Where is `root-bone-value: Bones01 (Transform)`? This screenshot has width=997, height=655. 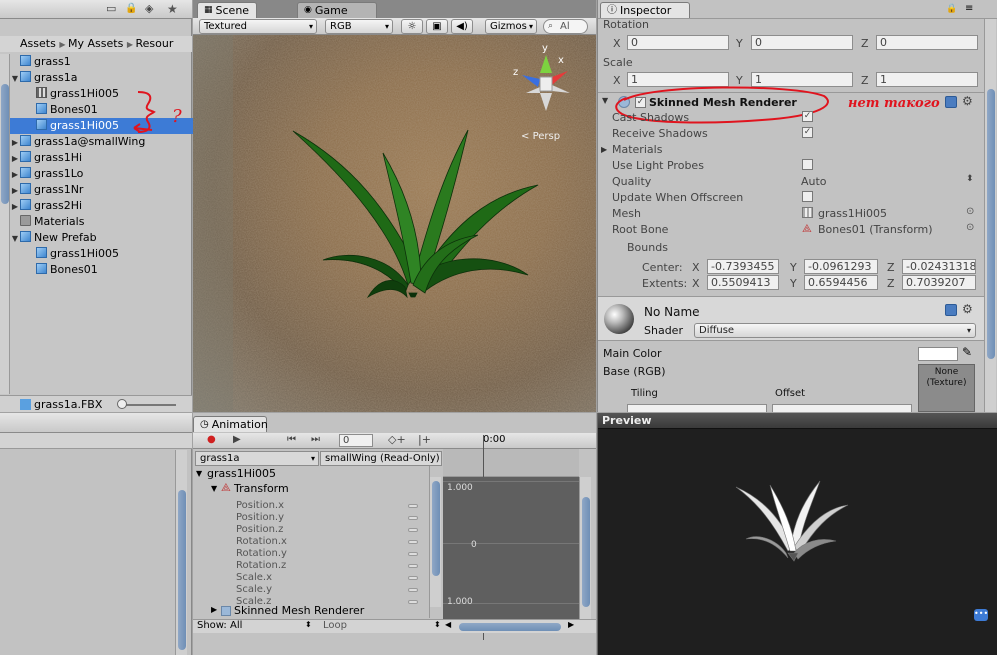 root-bone-value: Bones01 (Transform) is located at coordinates (875, 229).